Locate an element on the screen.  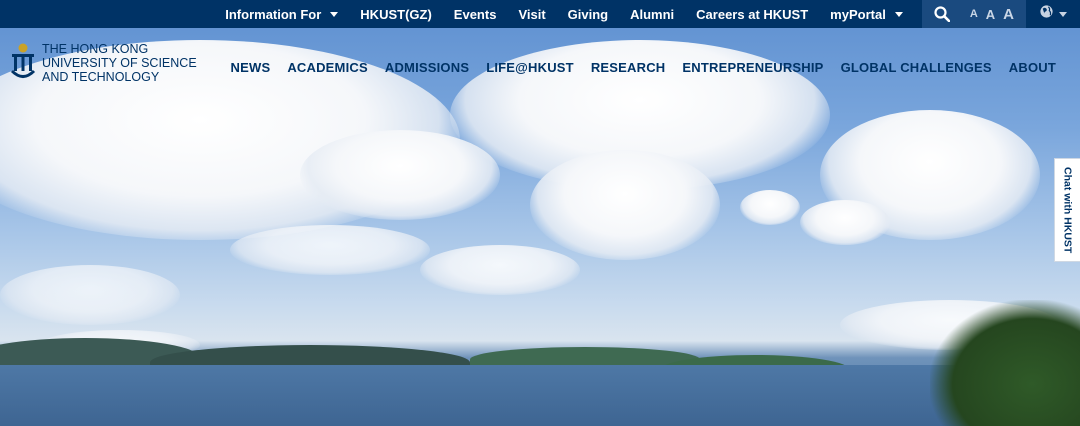
topbar-careers: Careers at HKUST is located at coordinates (752, 14).